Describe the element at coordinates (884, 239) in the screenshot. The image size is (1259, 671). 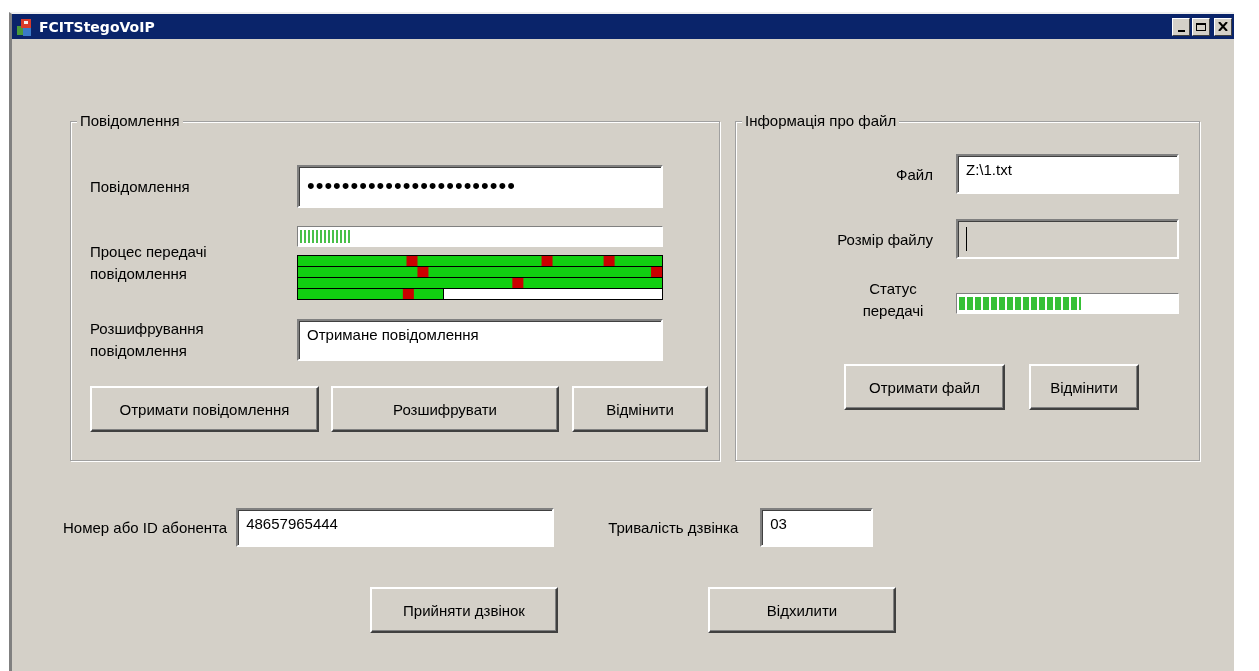
I see `field-label: Розмір файлу` at that location.